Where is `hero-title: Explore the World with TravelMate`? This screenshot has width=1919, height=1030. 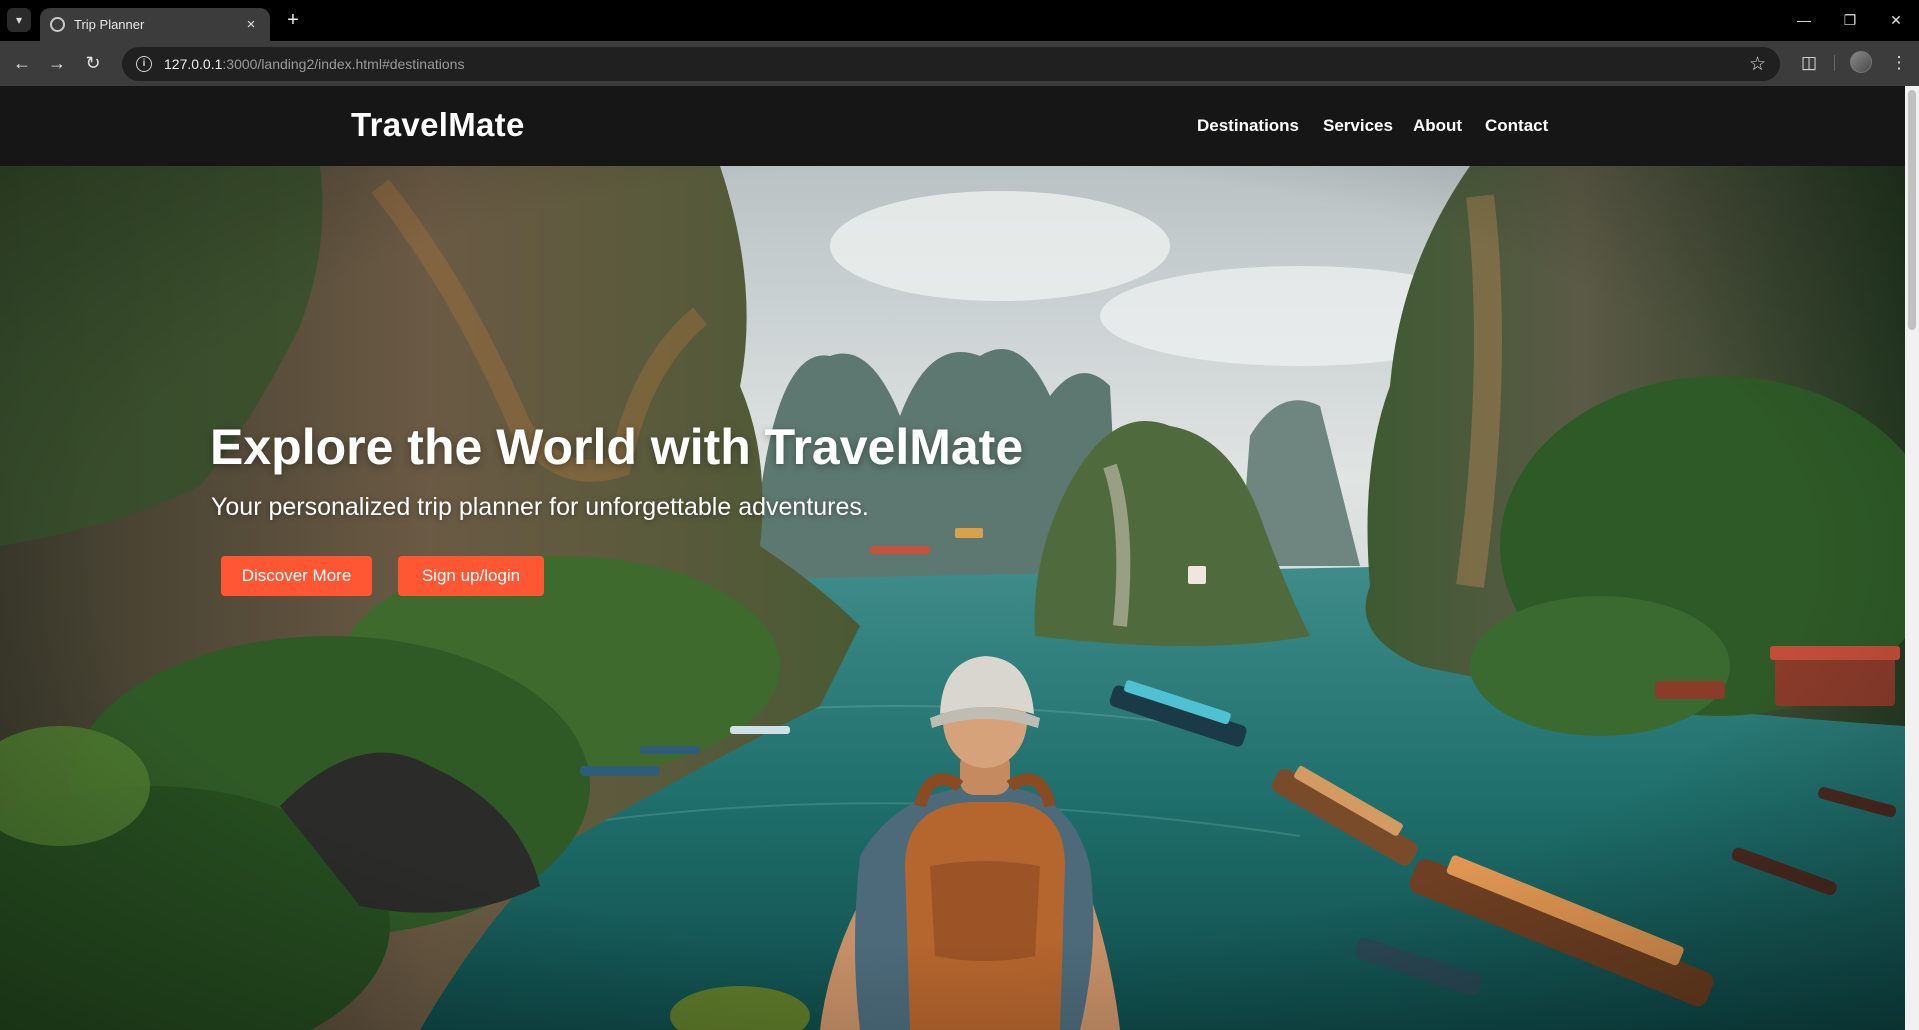
hero-title: Explore the World with TravelMate is located at coordinates (617, 447).